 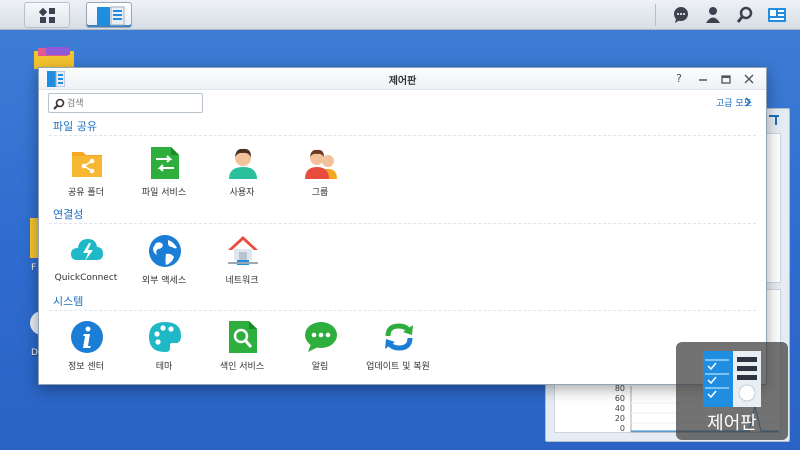 What do you see at coordinates (622, 428) in the screenshot?
I see `chart-tick-0: 0` at bounding box center [622, 428].